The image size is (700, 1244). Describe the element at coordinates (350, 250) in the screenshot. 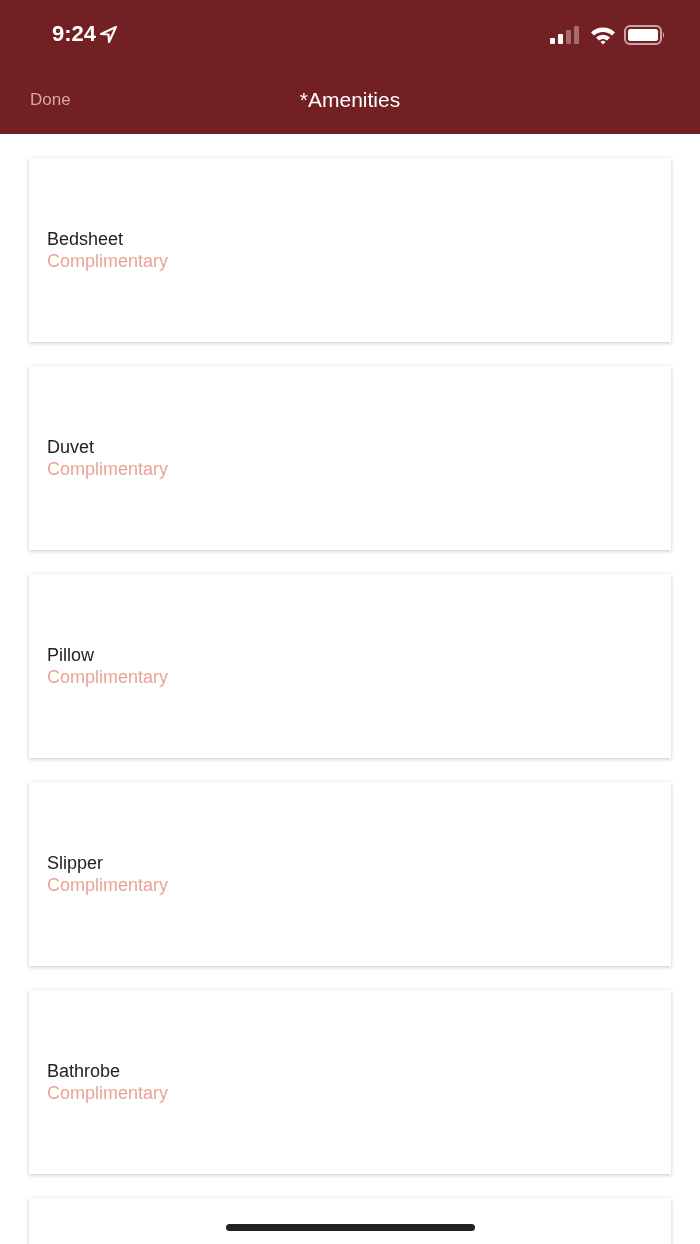

I see `amenity-card: Bedsheet Complimentary` at that location.